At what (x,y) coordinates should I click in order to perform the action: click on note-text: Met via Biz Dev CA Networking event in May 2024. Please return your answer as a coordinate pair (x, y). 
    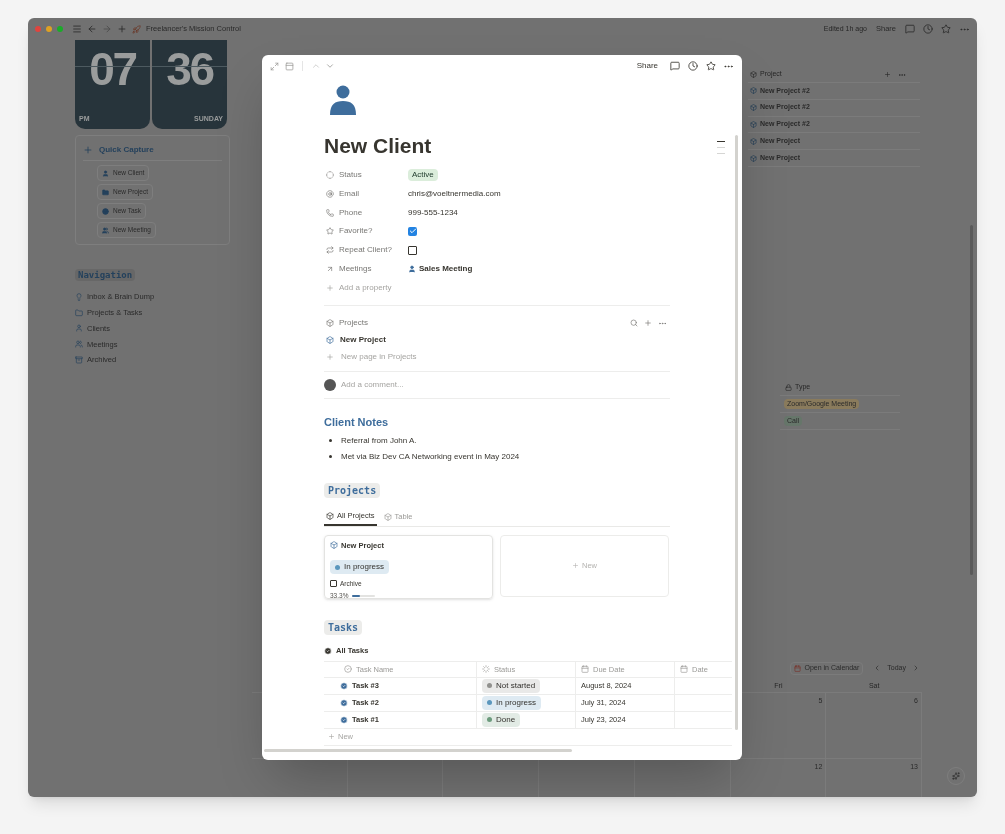
    Looking at the image, I should click on (430, 456).